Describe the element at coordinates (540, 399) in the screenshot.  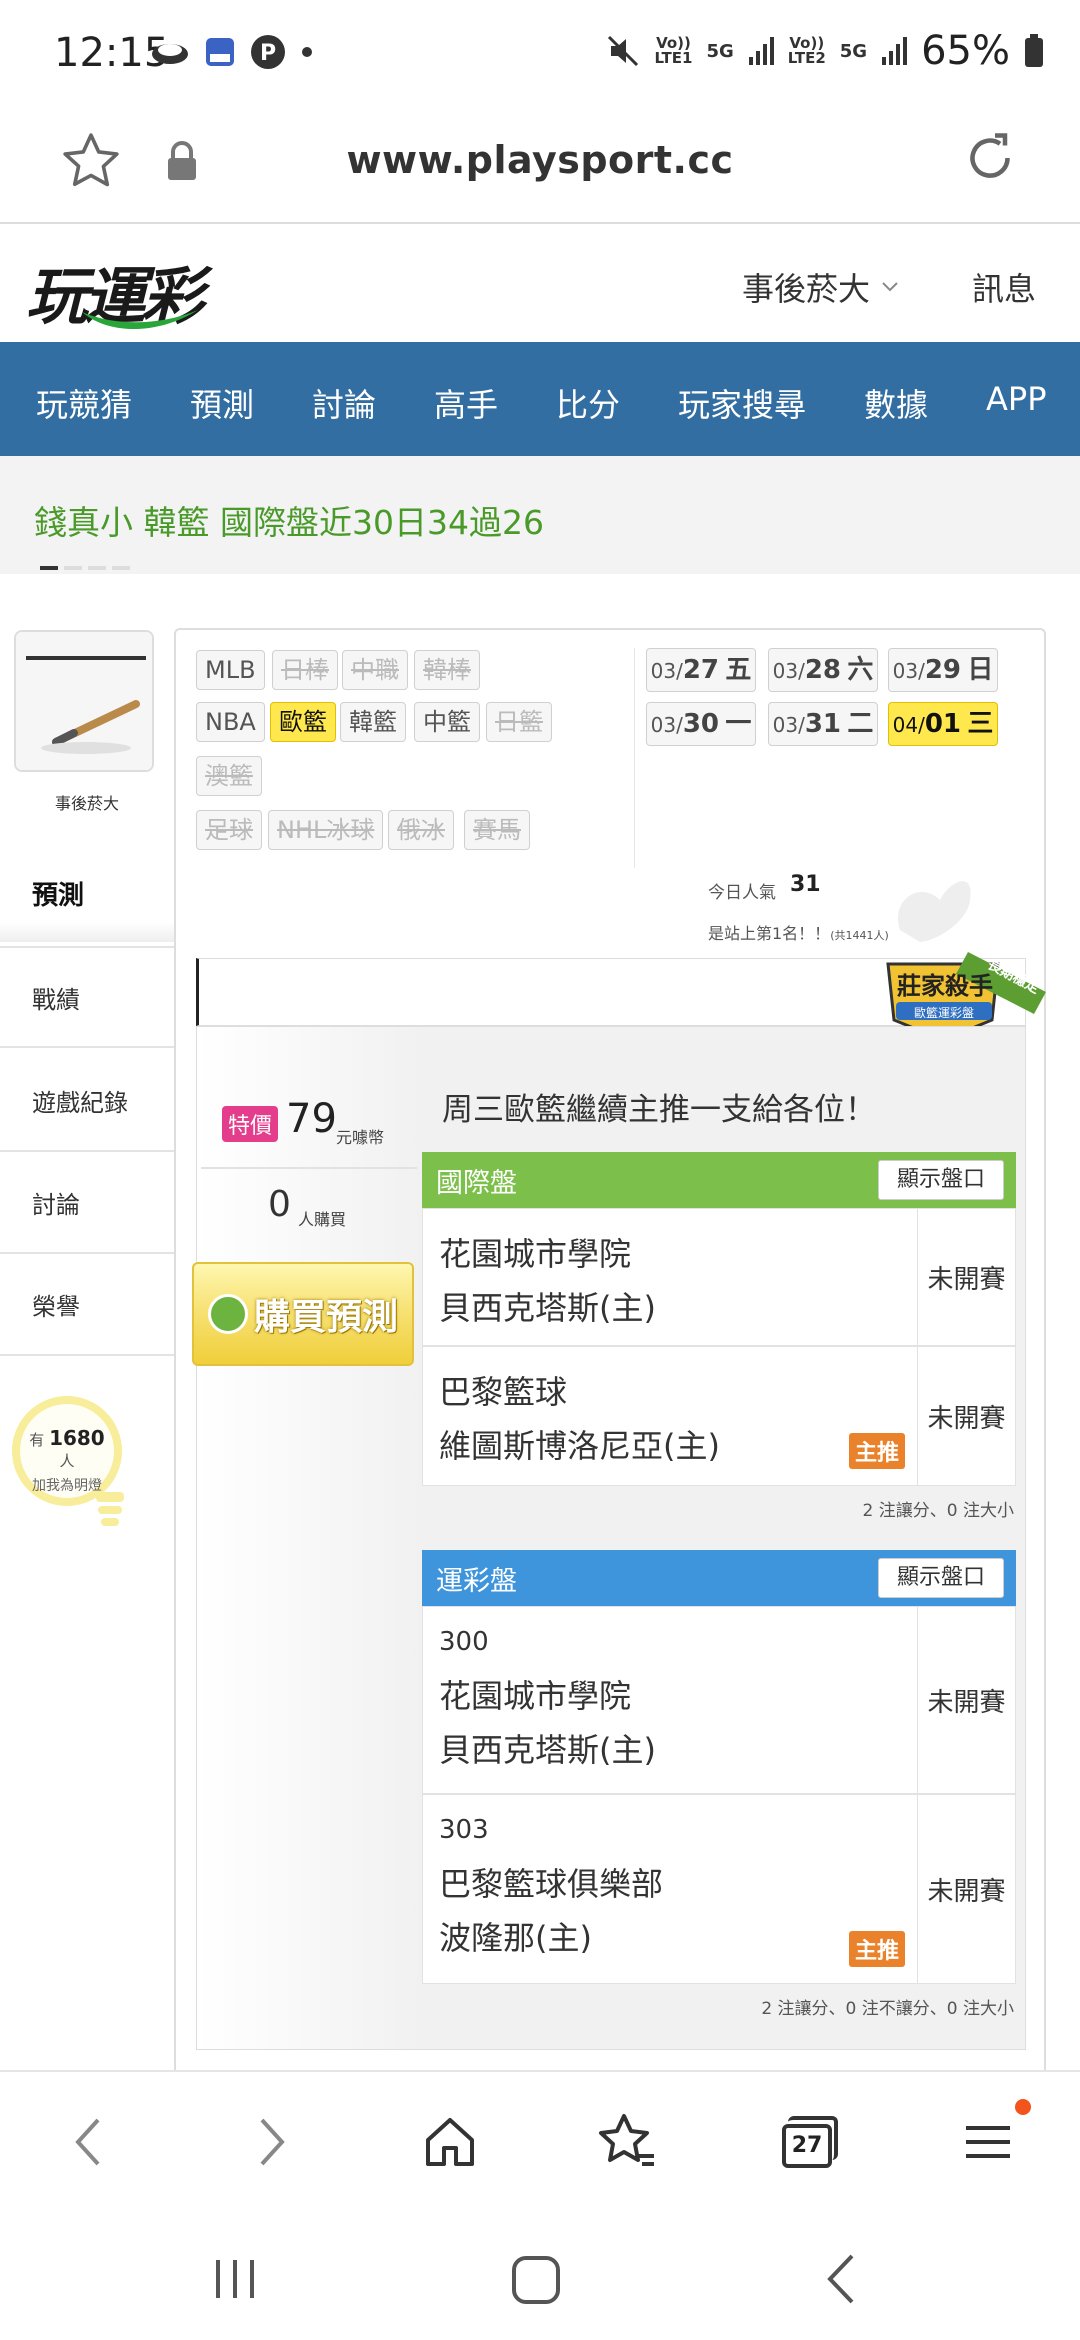
I see `main-nav: 玩競猜 預測 討論 高手 比分 玩家搜尋 數據 APP` at that location.